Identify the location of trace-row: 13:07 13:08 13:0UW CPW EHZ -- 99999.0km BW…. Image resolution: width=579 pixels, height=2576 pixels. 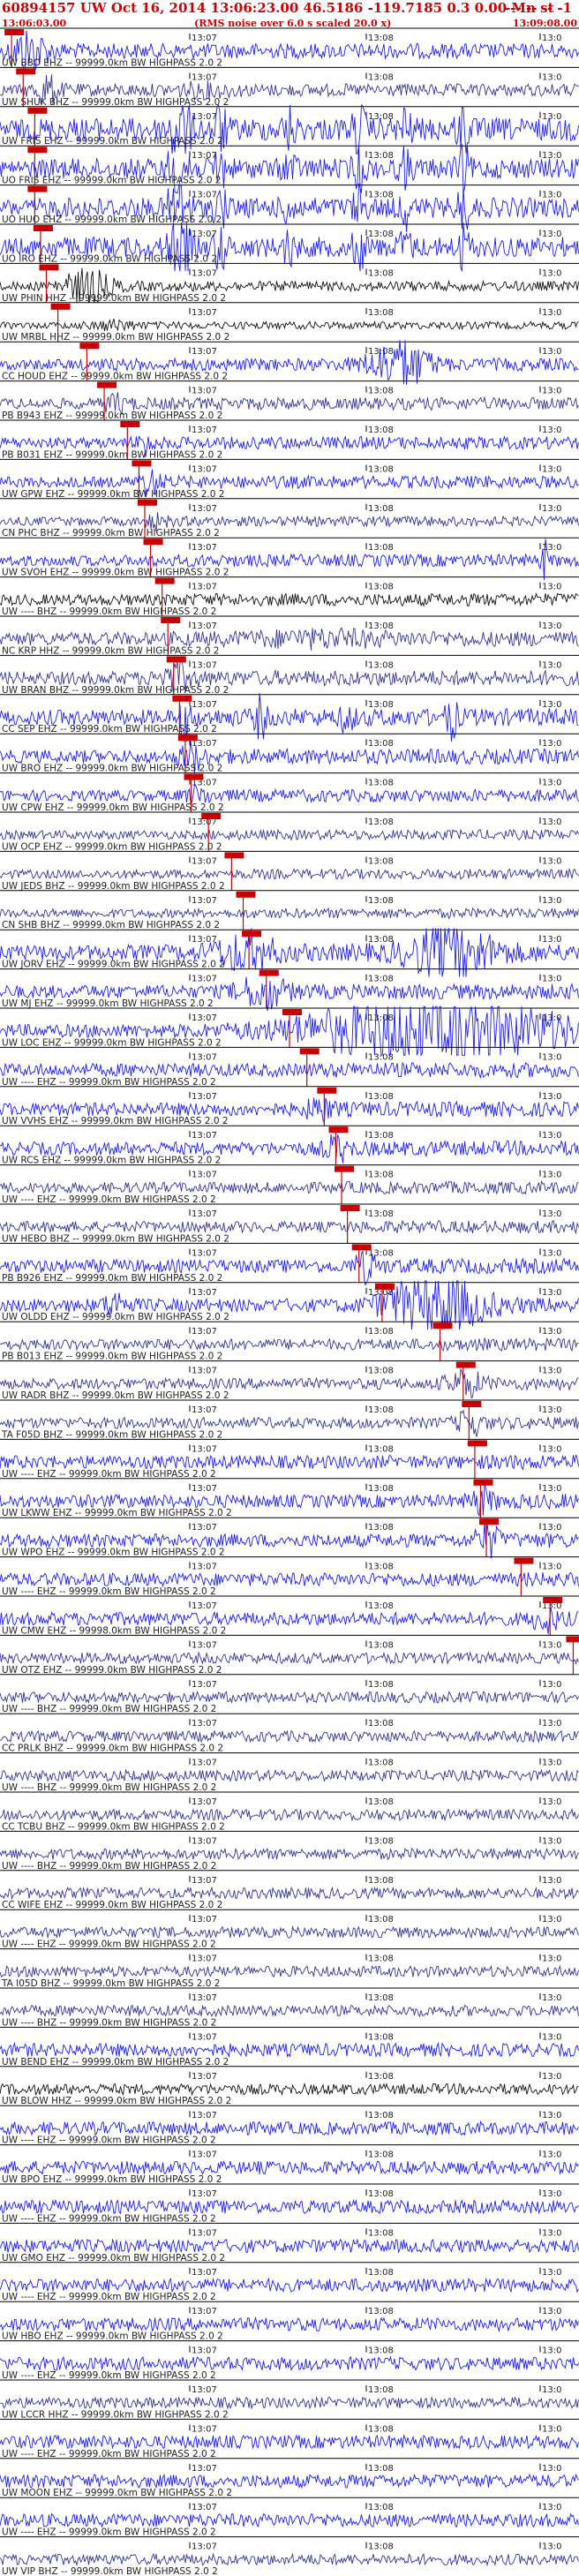
(289, 793).